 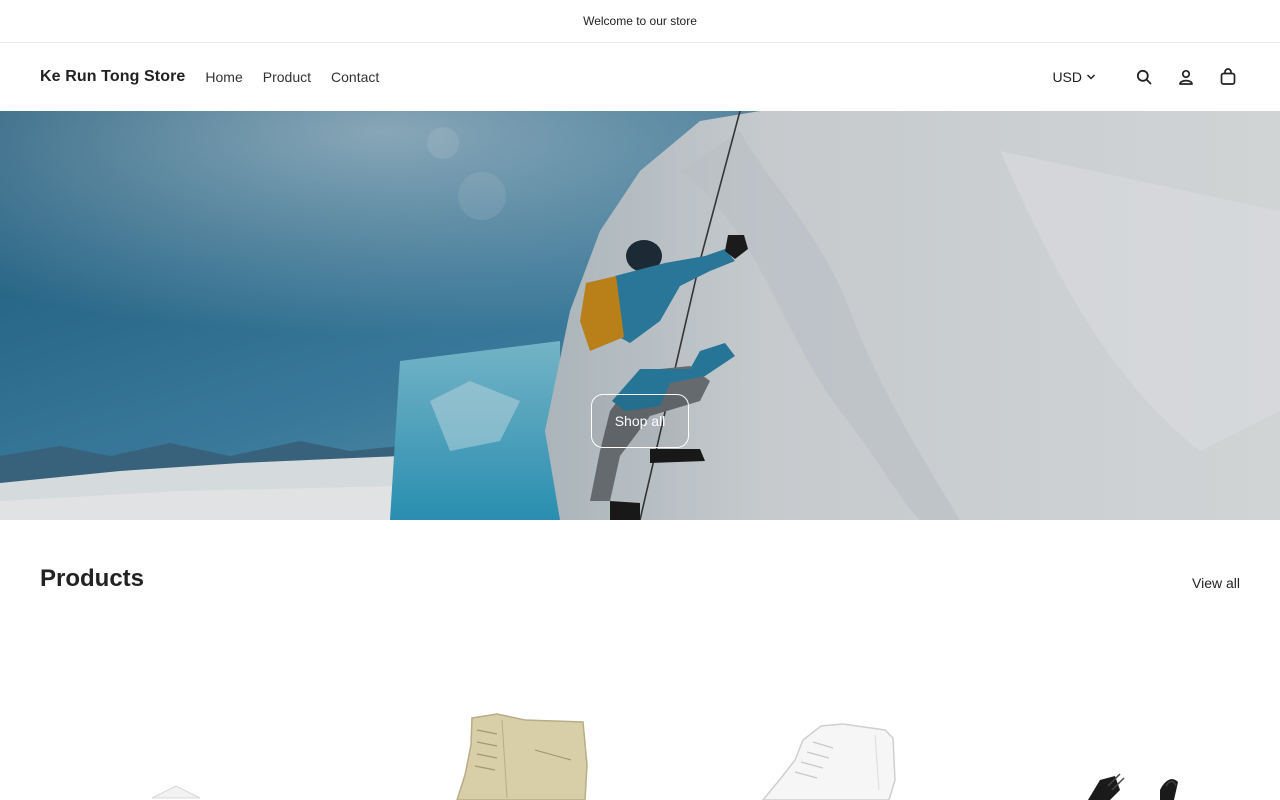 I want to click on announcement-text: Welcome to our store, so click(x=640, y=21).